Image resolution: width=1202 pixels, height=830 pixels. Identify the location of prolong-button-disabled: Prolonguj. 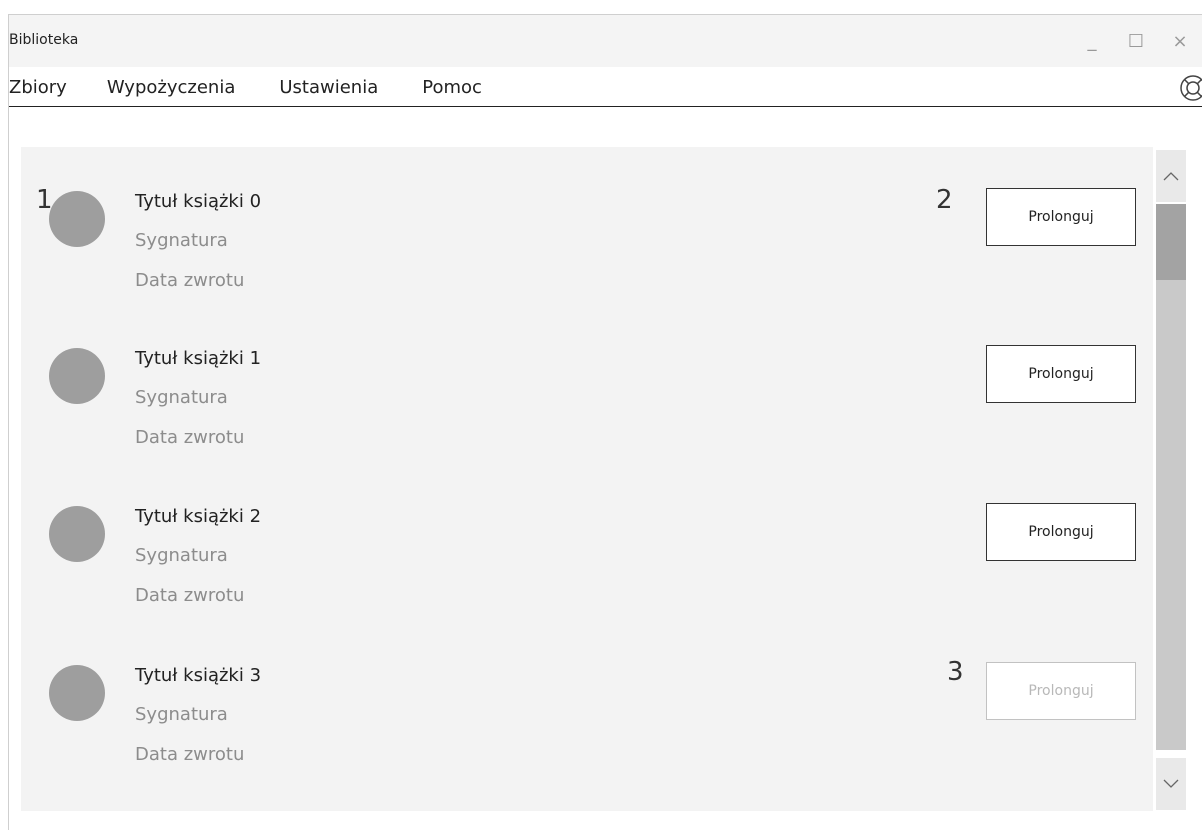
(1061, 691).